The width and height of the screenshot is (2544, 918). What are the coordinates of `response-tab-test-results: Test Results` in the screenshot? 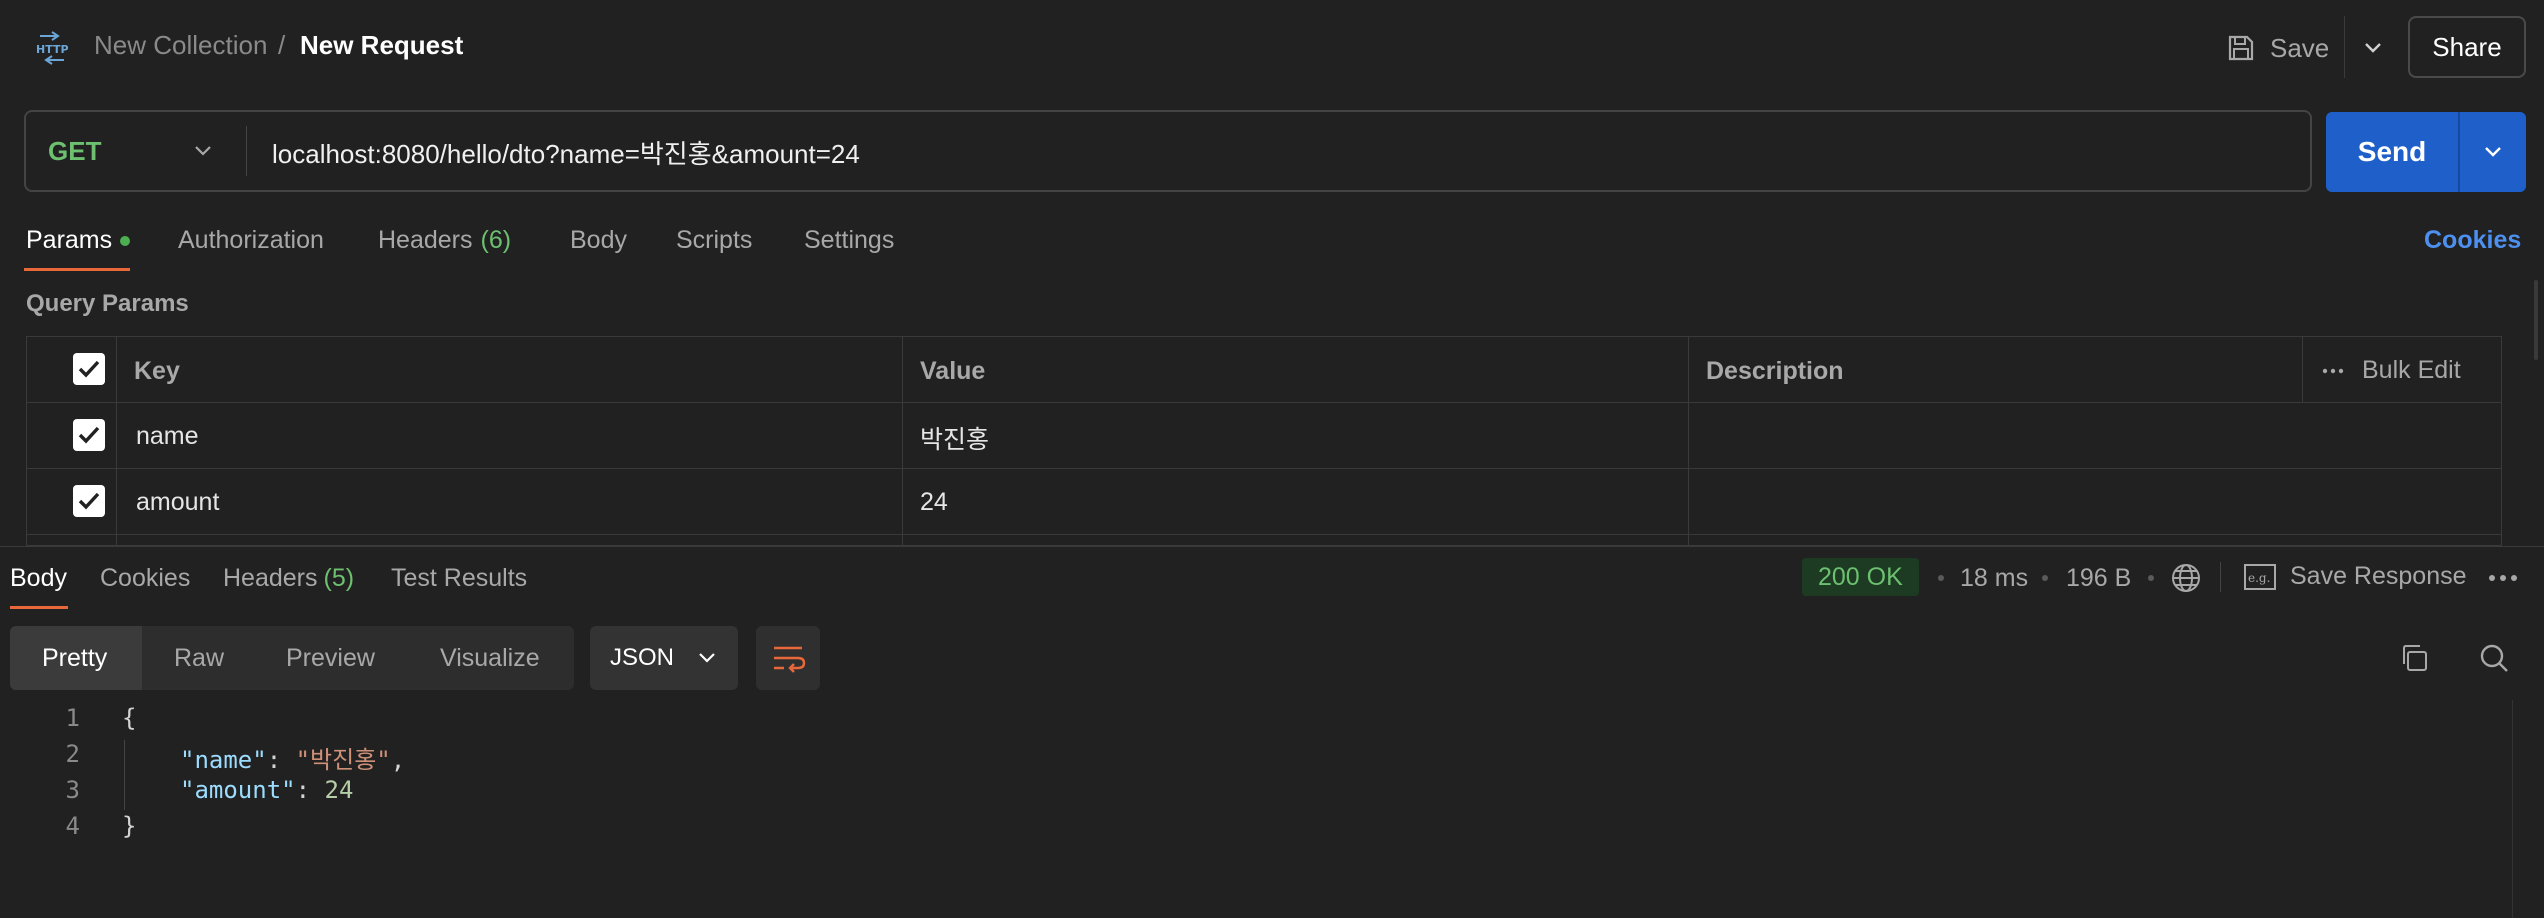 It's located at (459, 578).